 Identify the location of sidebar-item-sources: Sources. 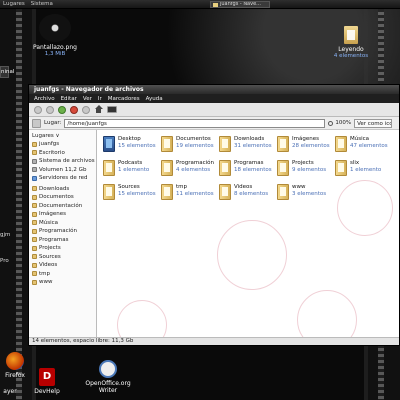
(62, 257).